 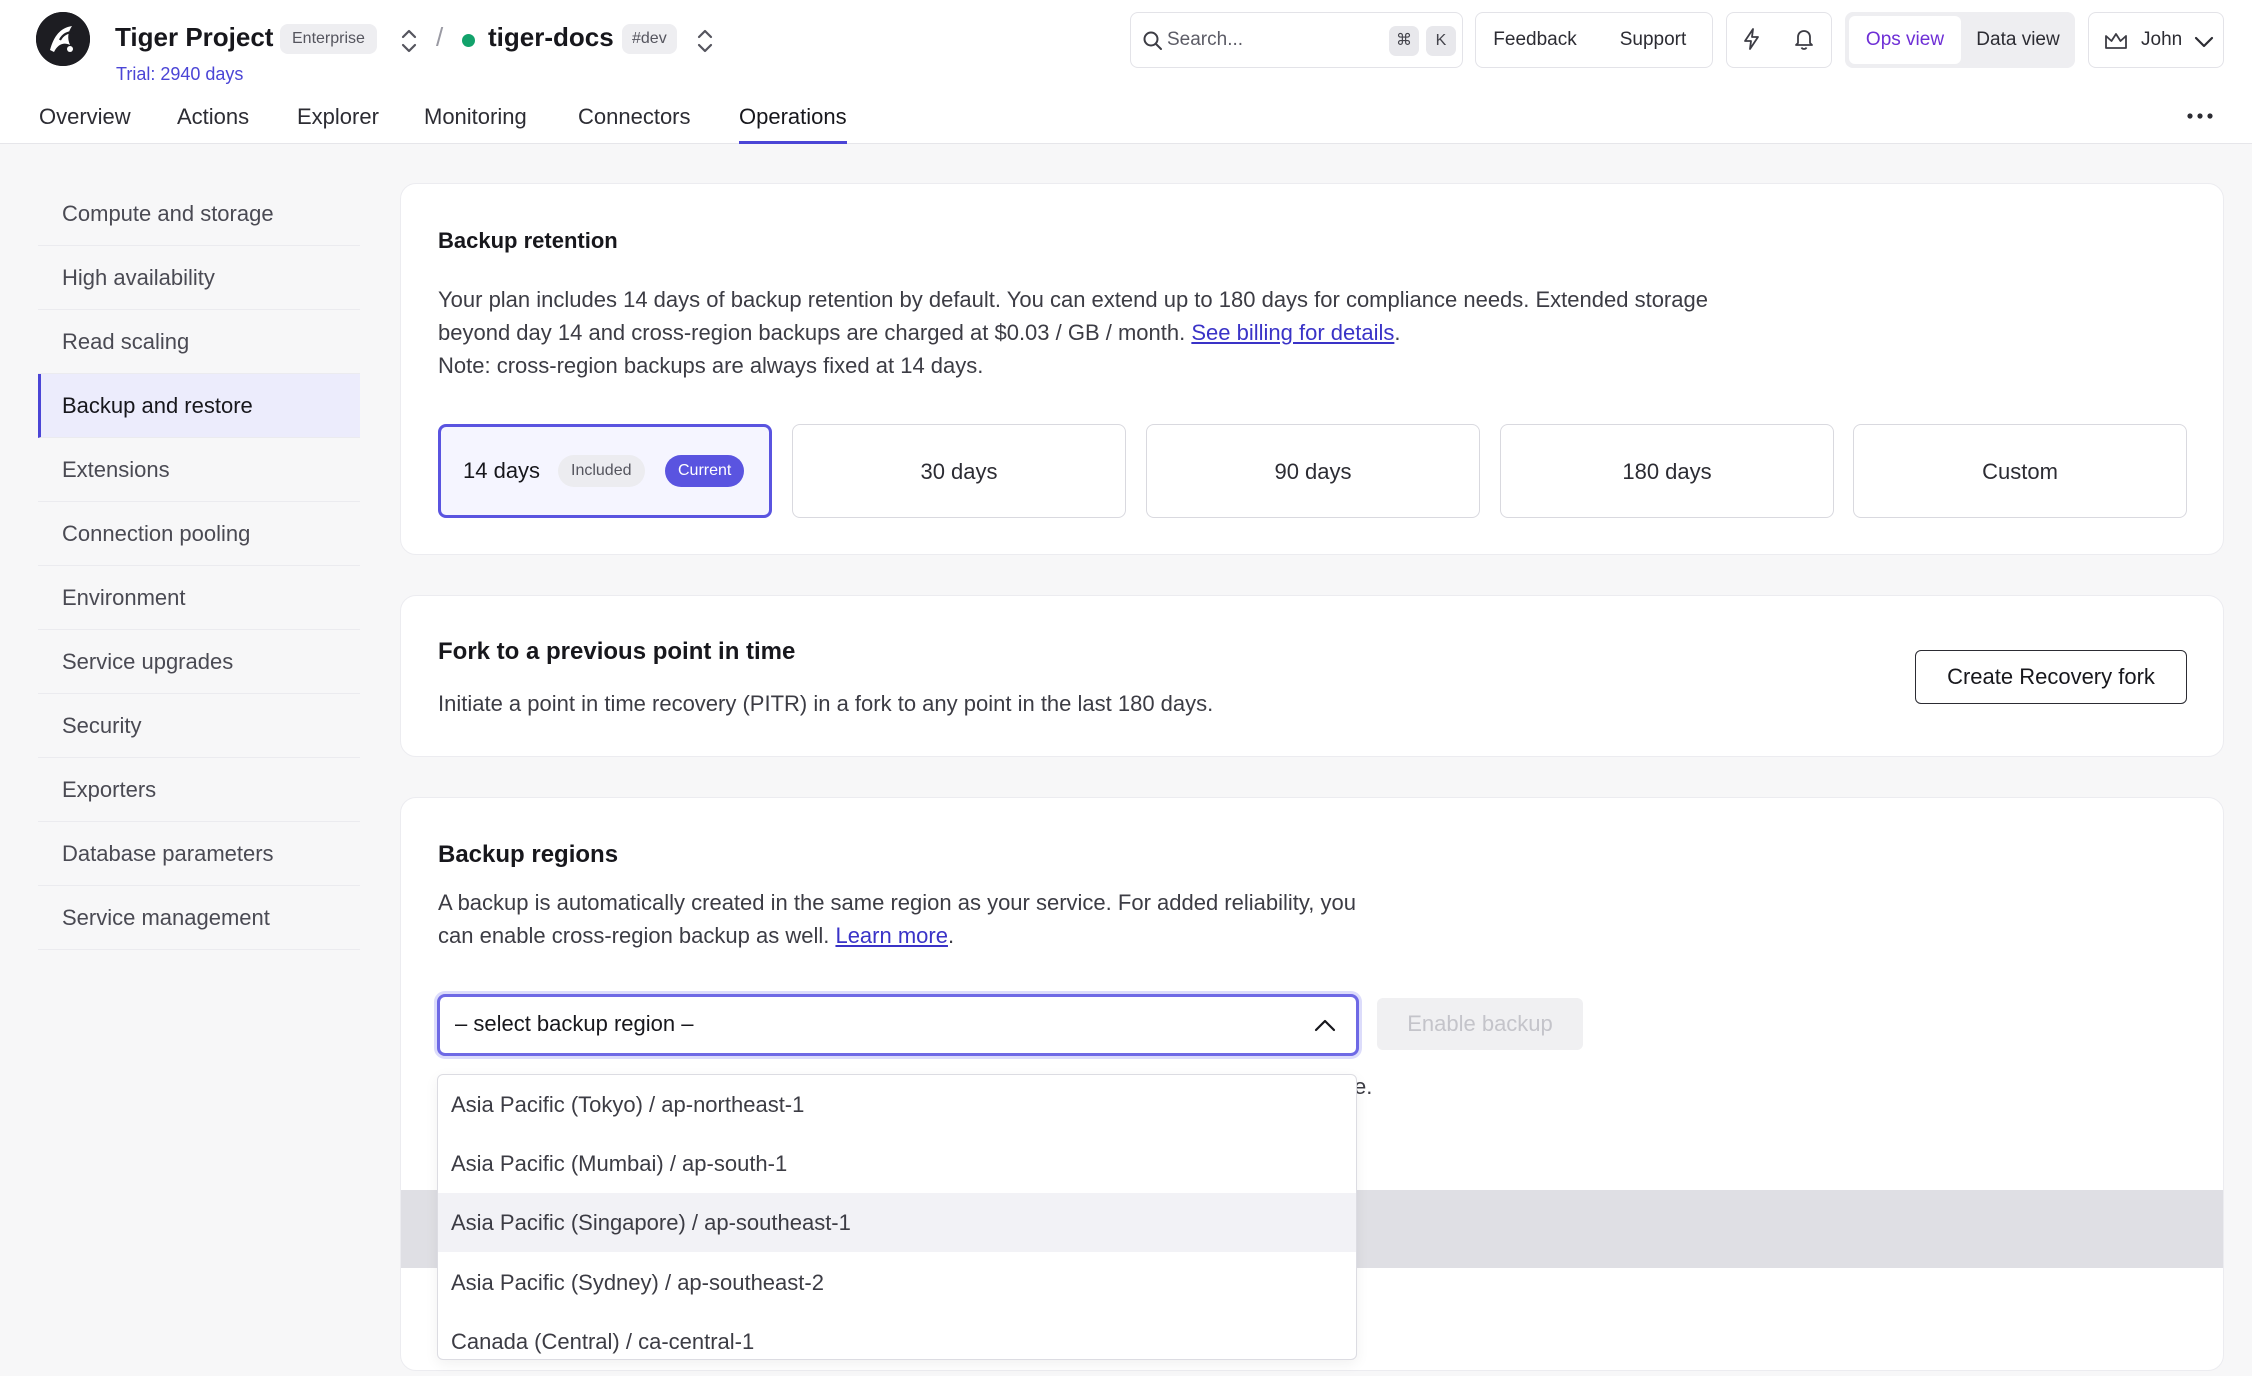 I want to click on backup-regions-desc-text: can enable cross-region backup as well., so click(x=637, y=935).